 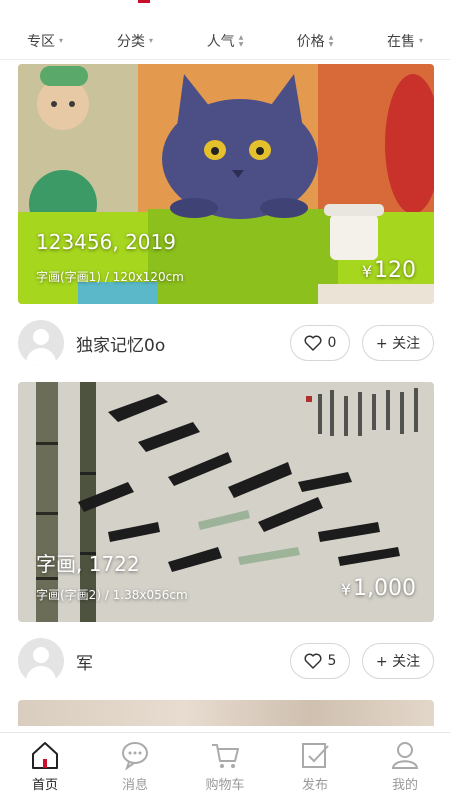 I want to click on username: 军, so click(x=183, y=661).